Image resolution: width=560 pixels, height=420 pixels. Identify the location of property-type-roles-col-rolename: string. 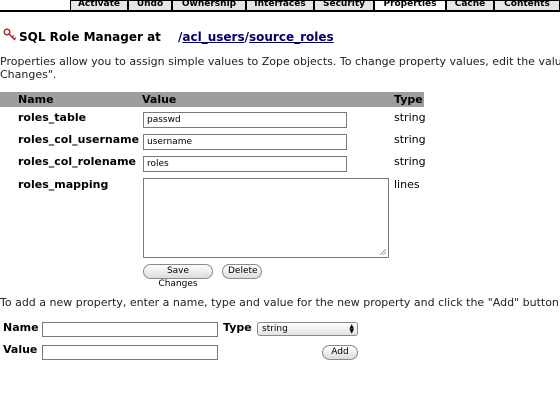
(410, 161).